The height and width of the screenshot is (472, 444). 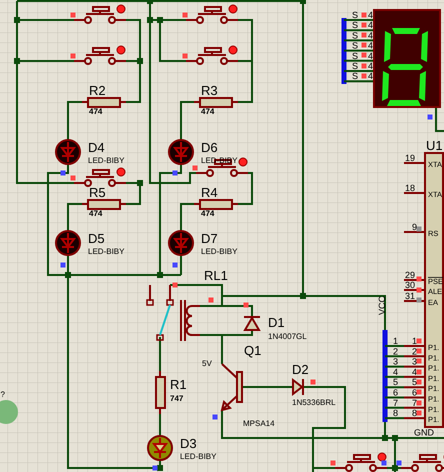 I want to click on pin-number-label: 4, so click(x=415, y=371).